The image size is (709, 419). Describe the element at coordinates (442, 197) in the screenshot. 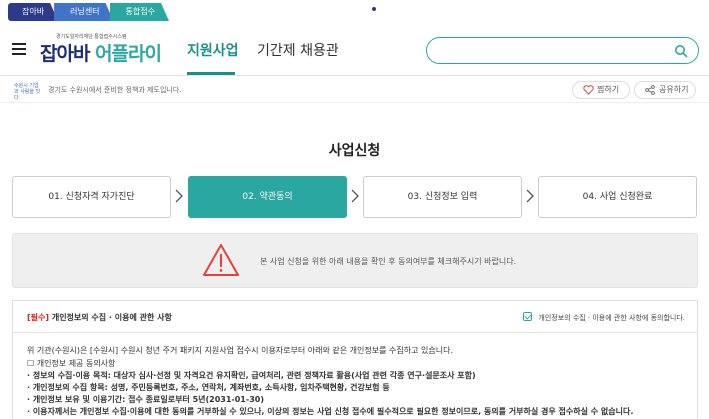

I see `step-application-info: 03. 신청정보 입력` at that location.